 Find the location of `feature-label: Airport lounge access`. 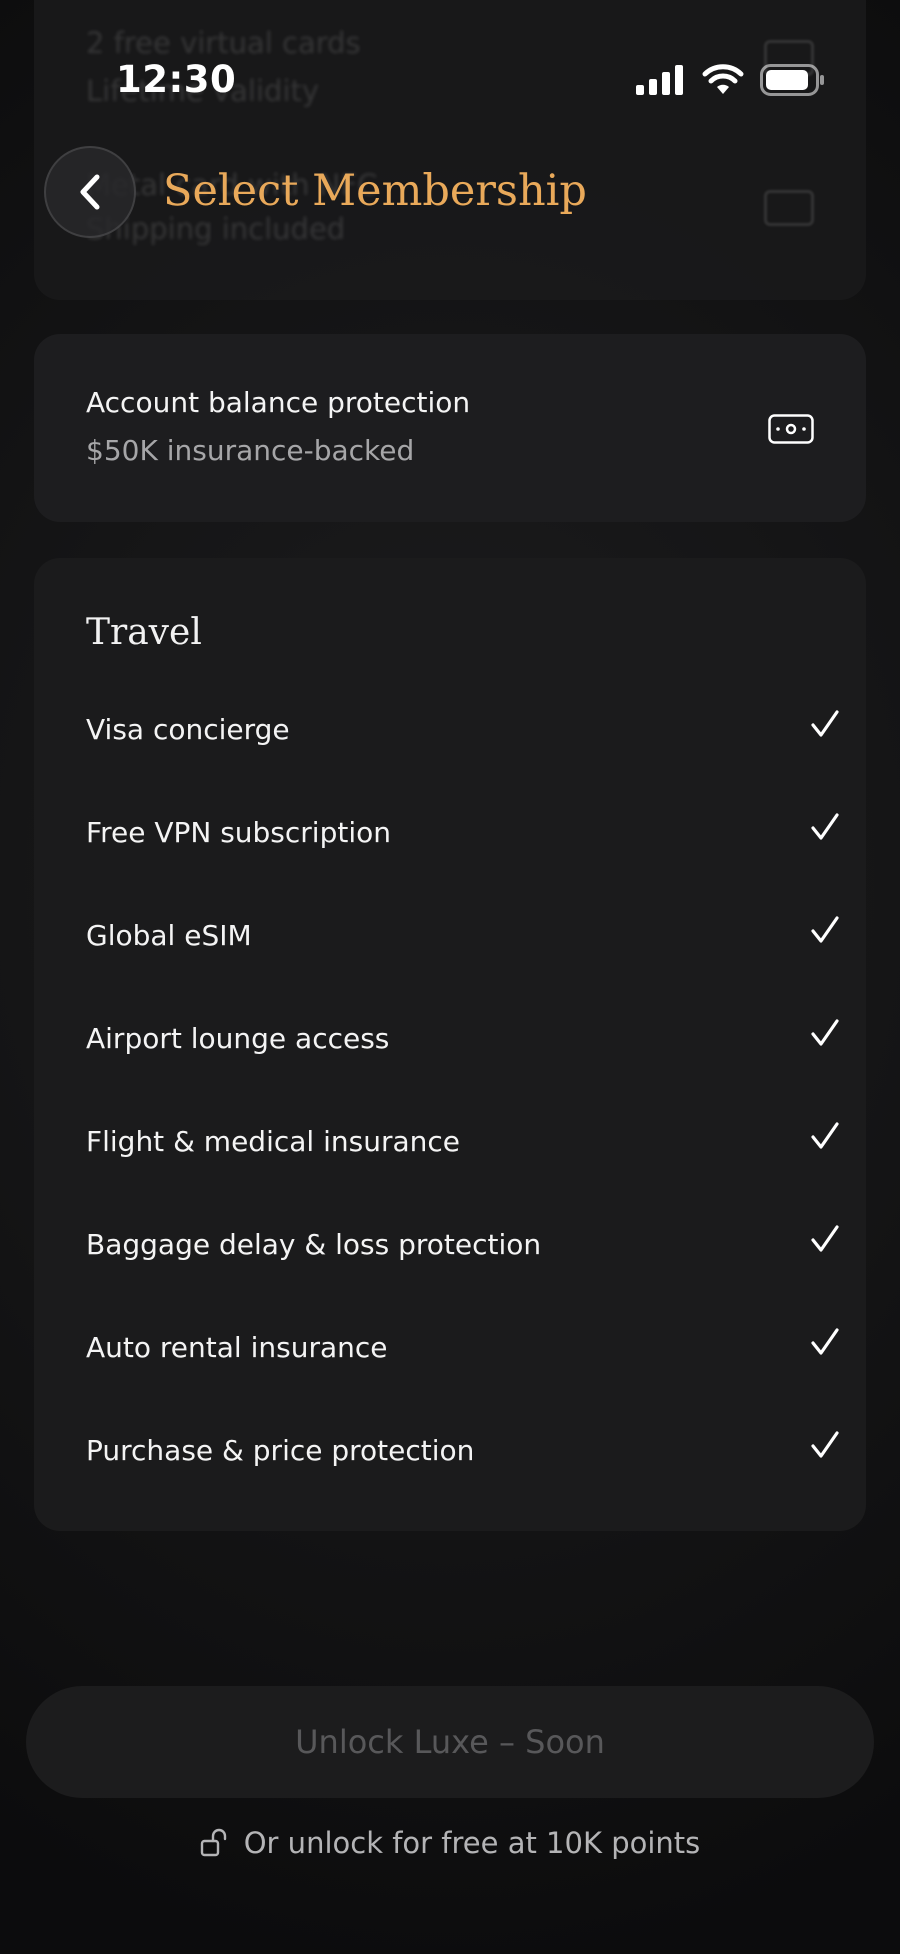

feature-label: Airport lounge access is located at coordinates (238, 1038).